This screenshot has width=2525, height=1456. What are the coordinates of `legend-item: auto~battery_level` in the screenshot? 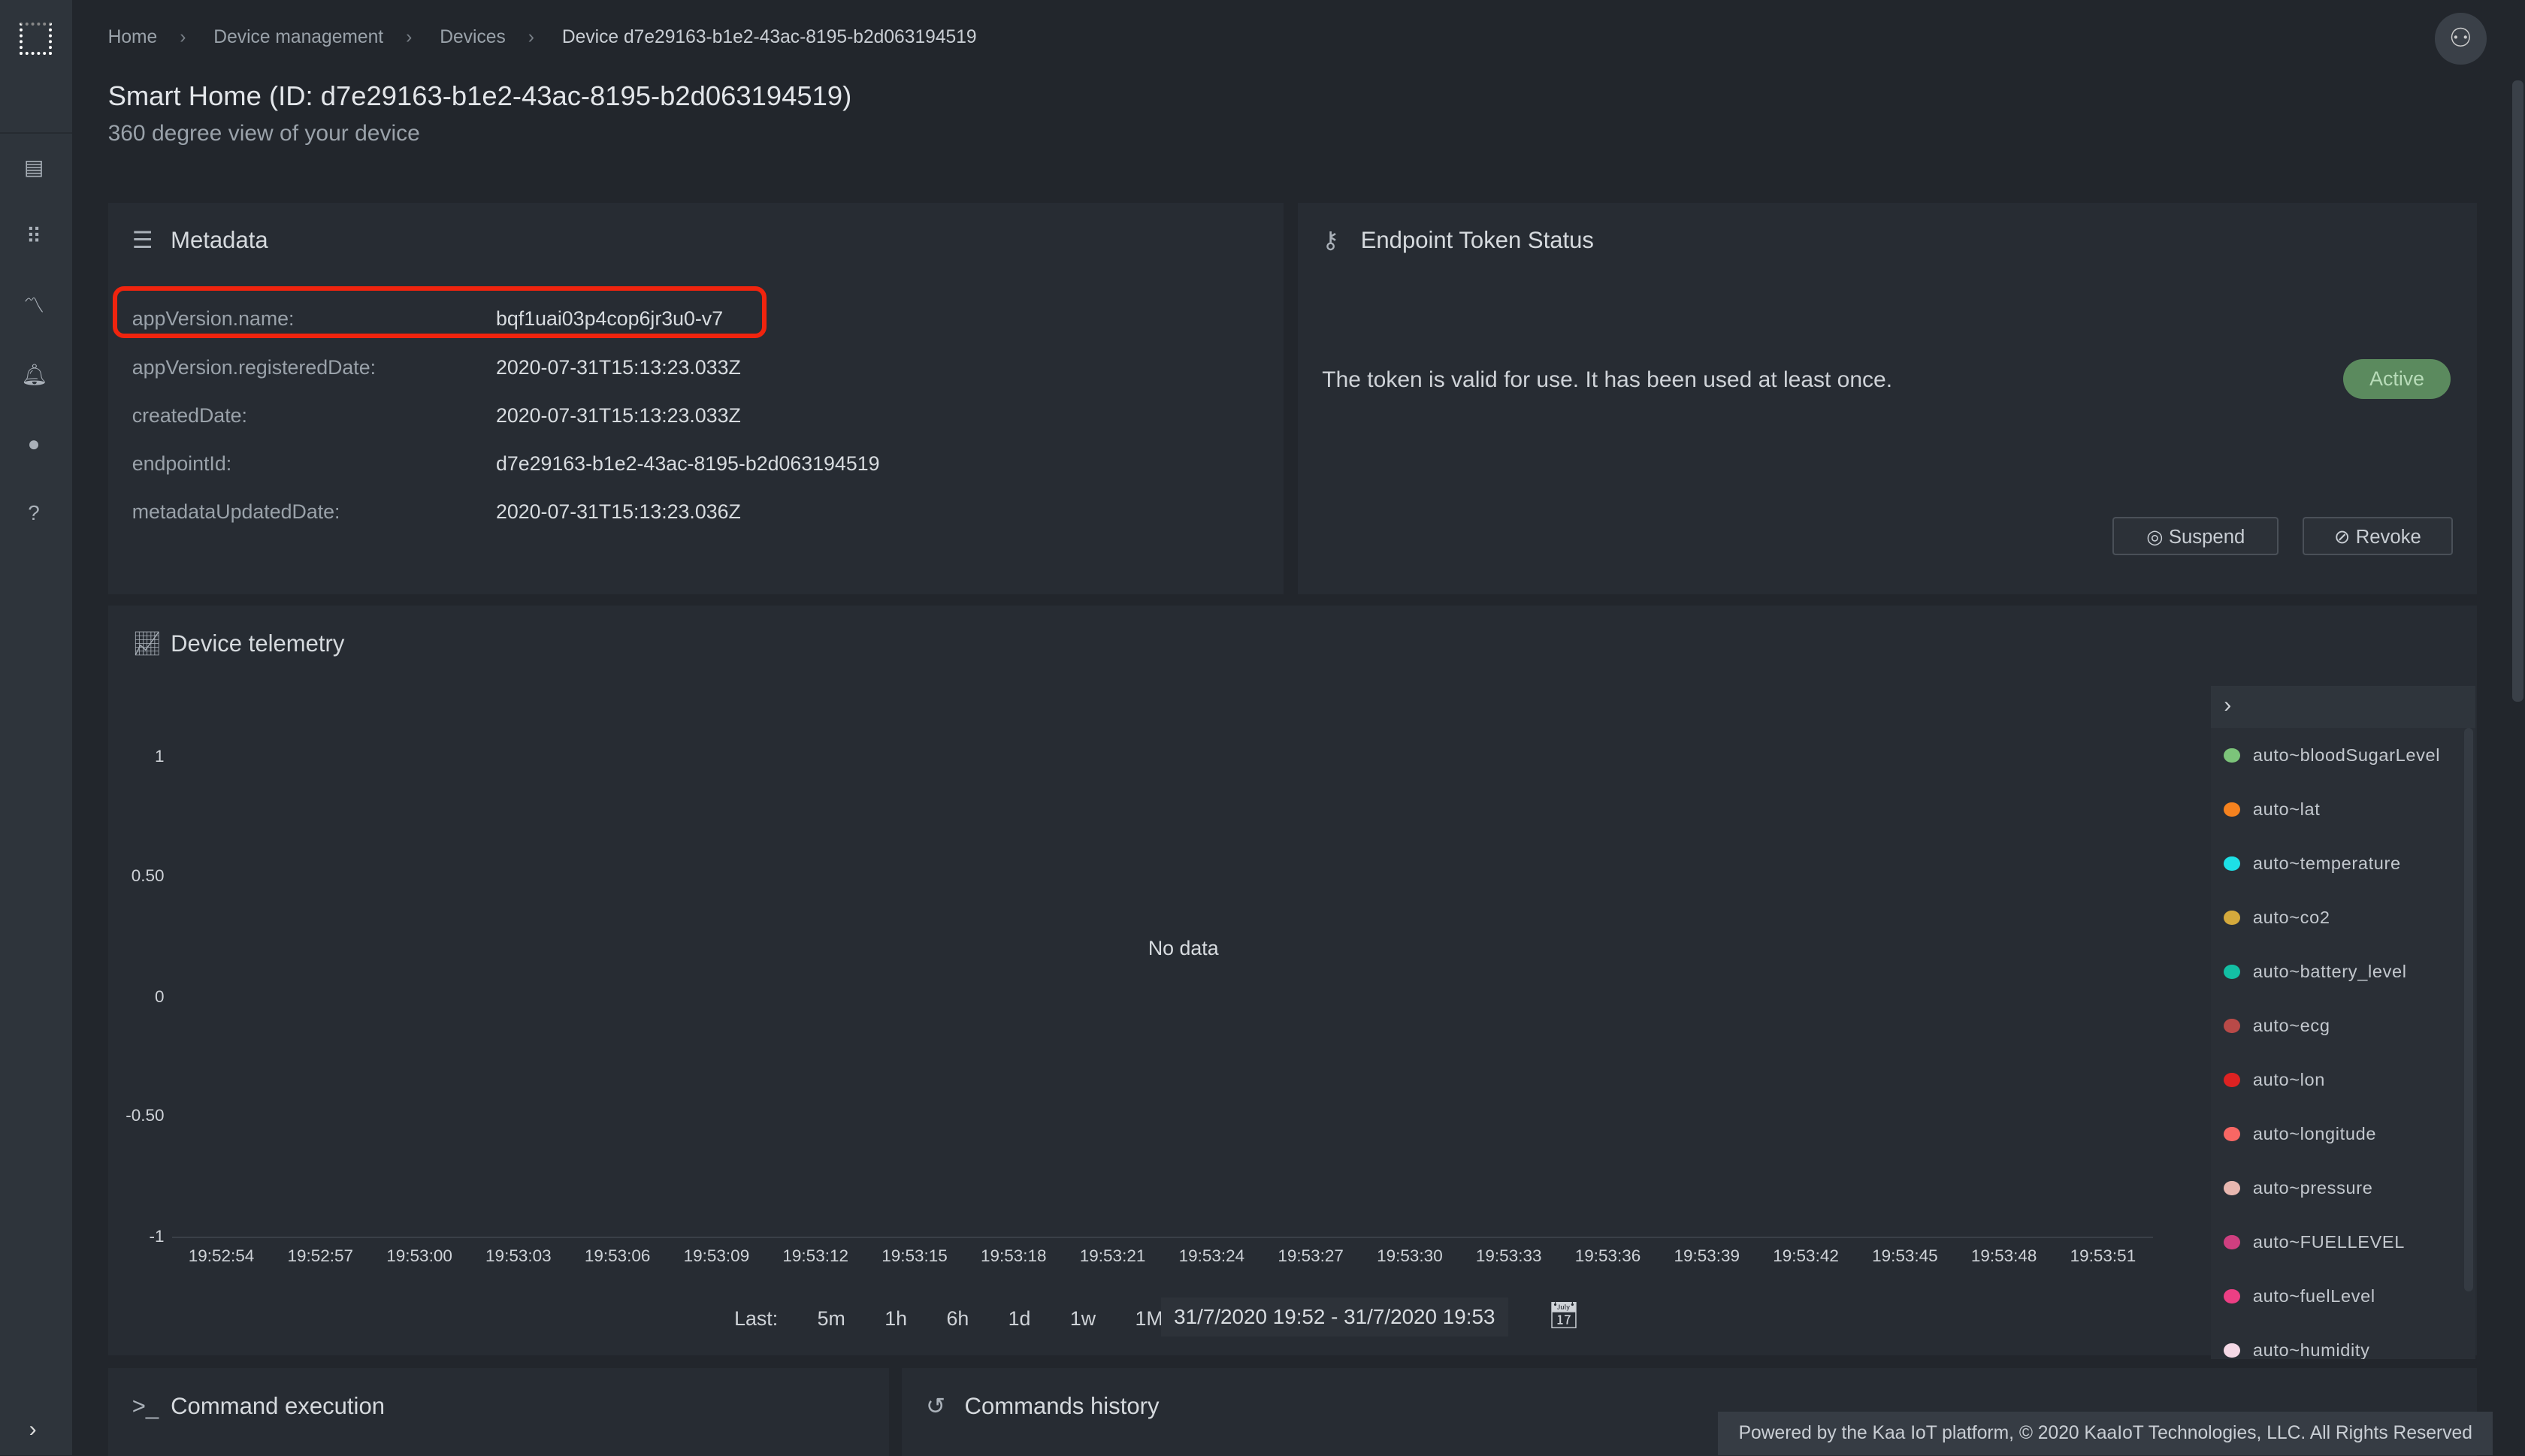 It's located at (2315, 972).